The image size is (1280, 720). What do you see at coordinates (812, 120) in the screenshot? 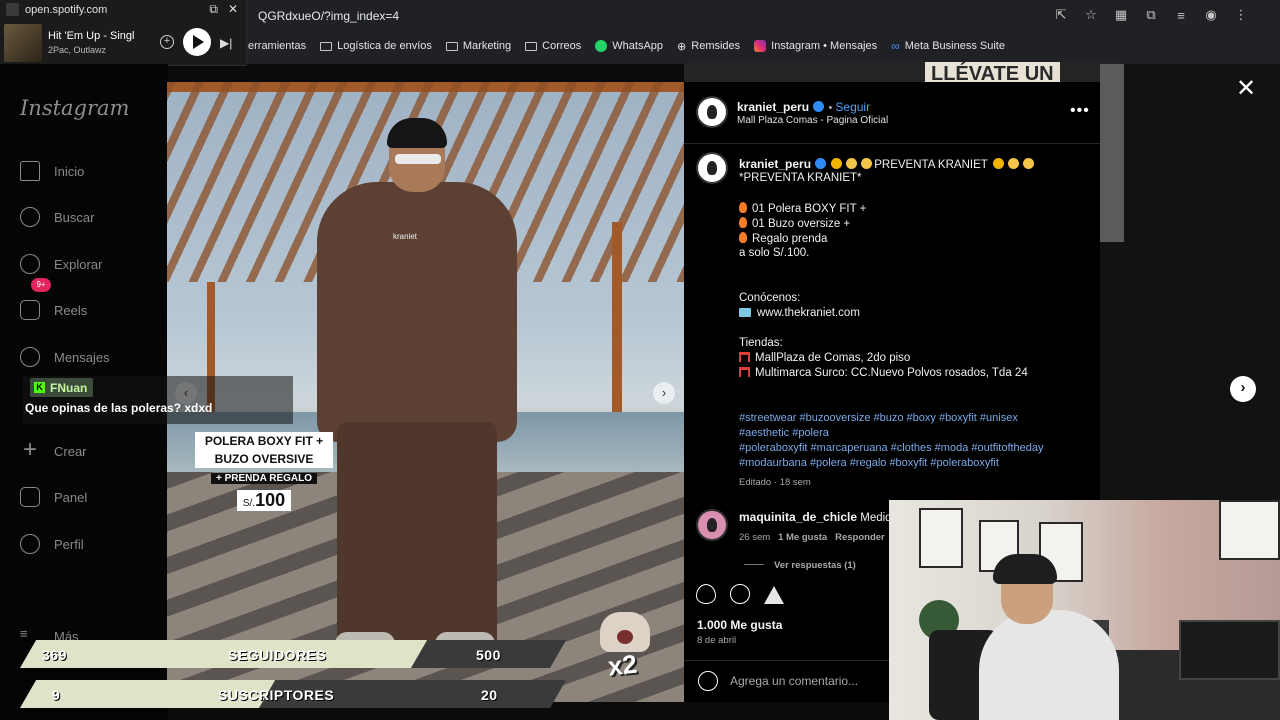
I see `post-location: Mall Plaza Comas - Pagina Oficial` at bounding box center [812, 120].